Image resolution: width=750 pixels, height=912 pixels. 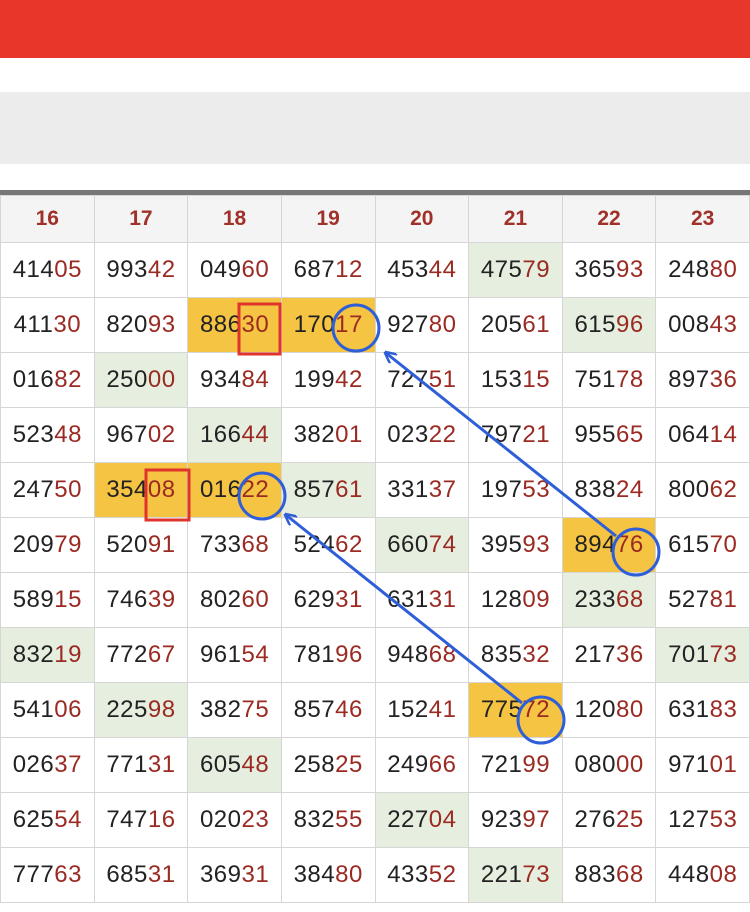 What do you see at coordinates (702, 820) in the screenshot?
I see `number-cell: 12753` at bounding box center [702, 820].